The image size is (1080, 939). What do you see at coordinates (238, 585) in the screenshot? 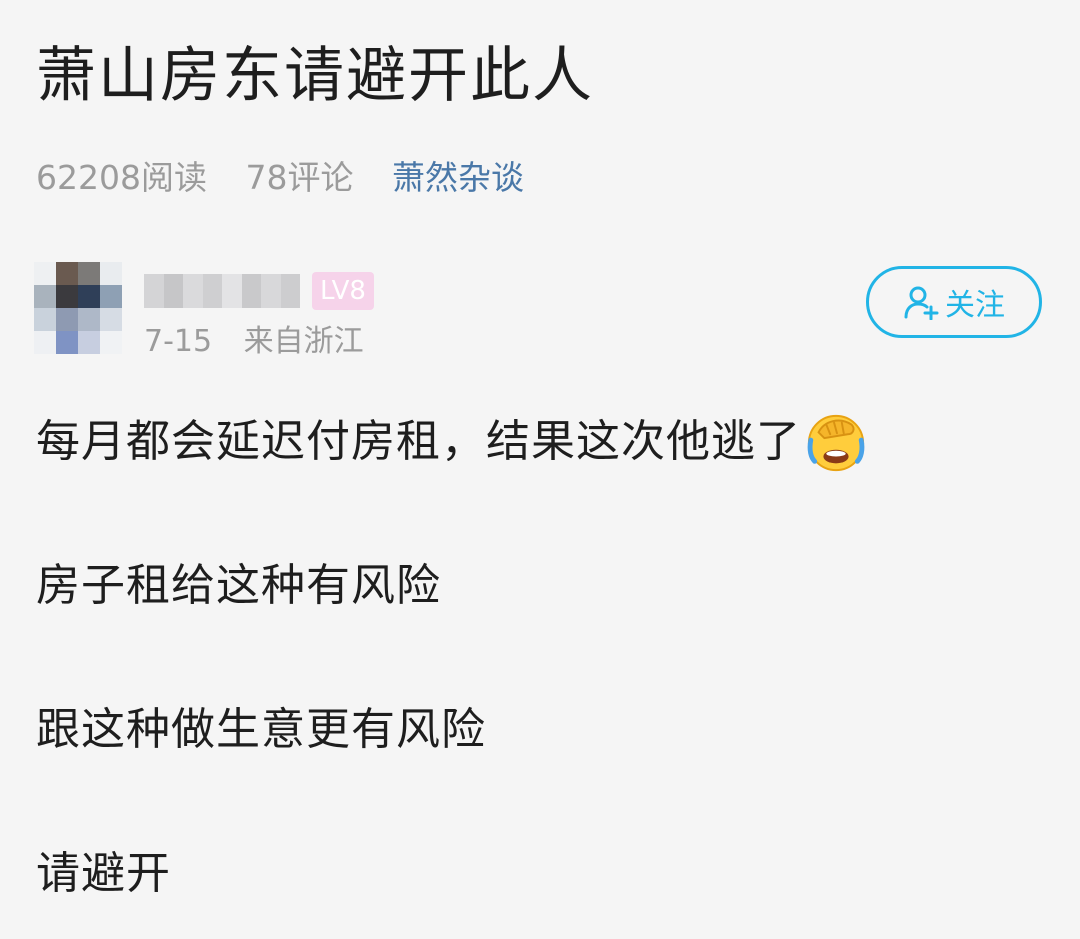
I see `paragraph-text: 房子租给这种有风险` at bounding box center [238, 585].